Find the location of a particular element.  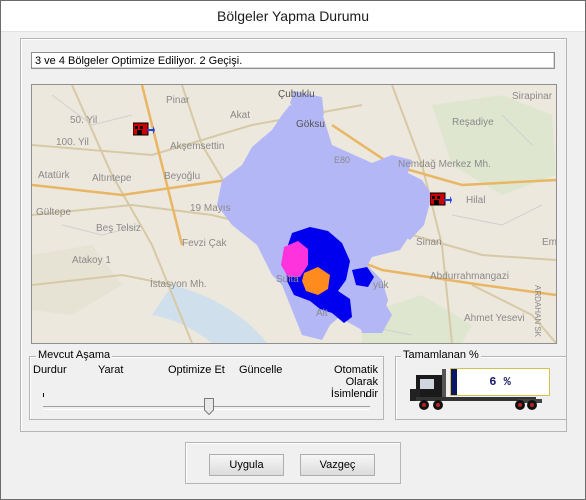

map-label: Akşemsettin is located at coordinates (197, 146).